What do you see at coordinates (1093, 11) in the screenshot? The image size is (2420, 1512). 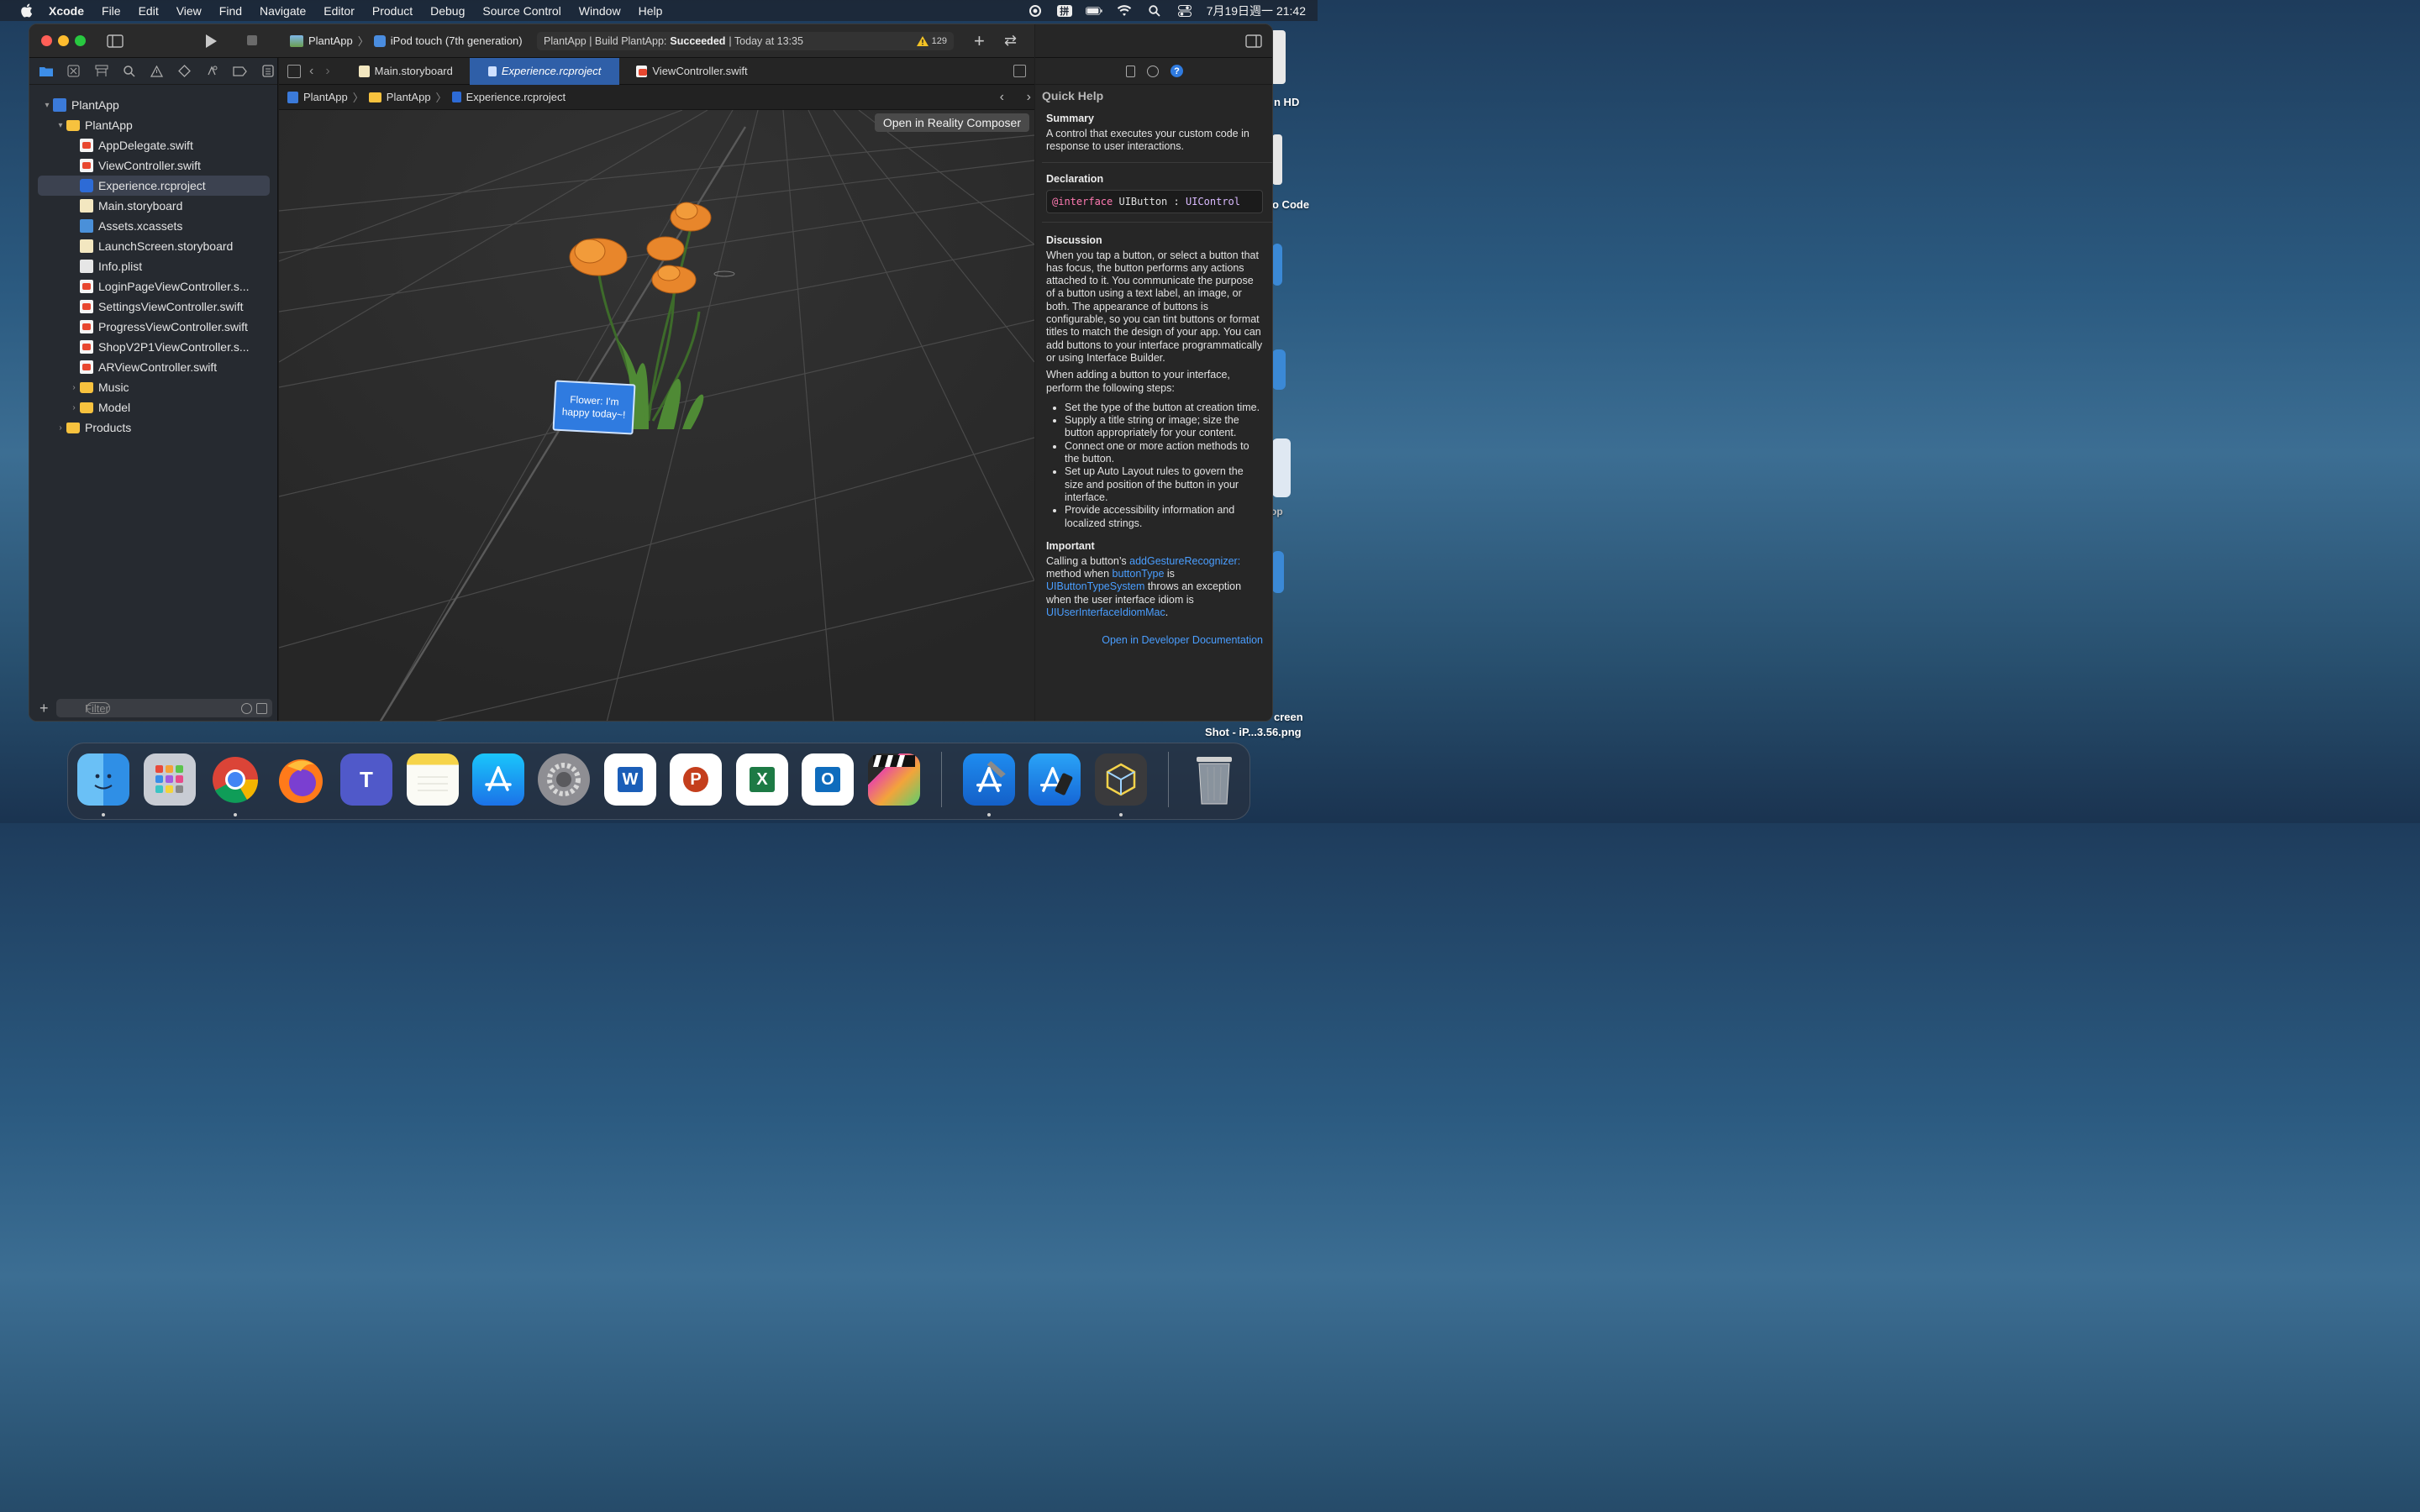 I see `battery-icon` at bounding box center [1093, 11].